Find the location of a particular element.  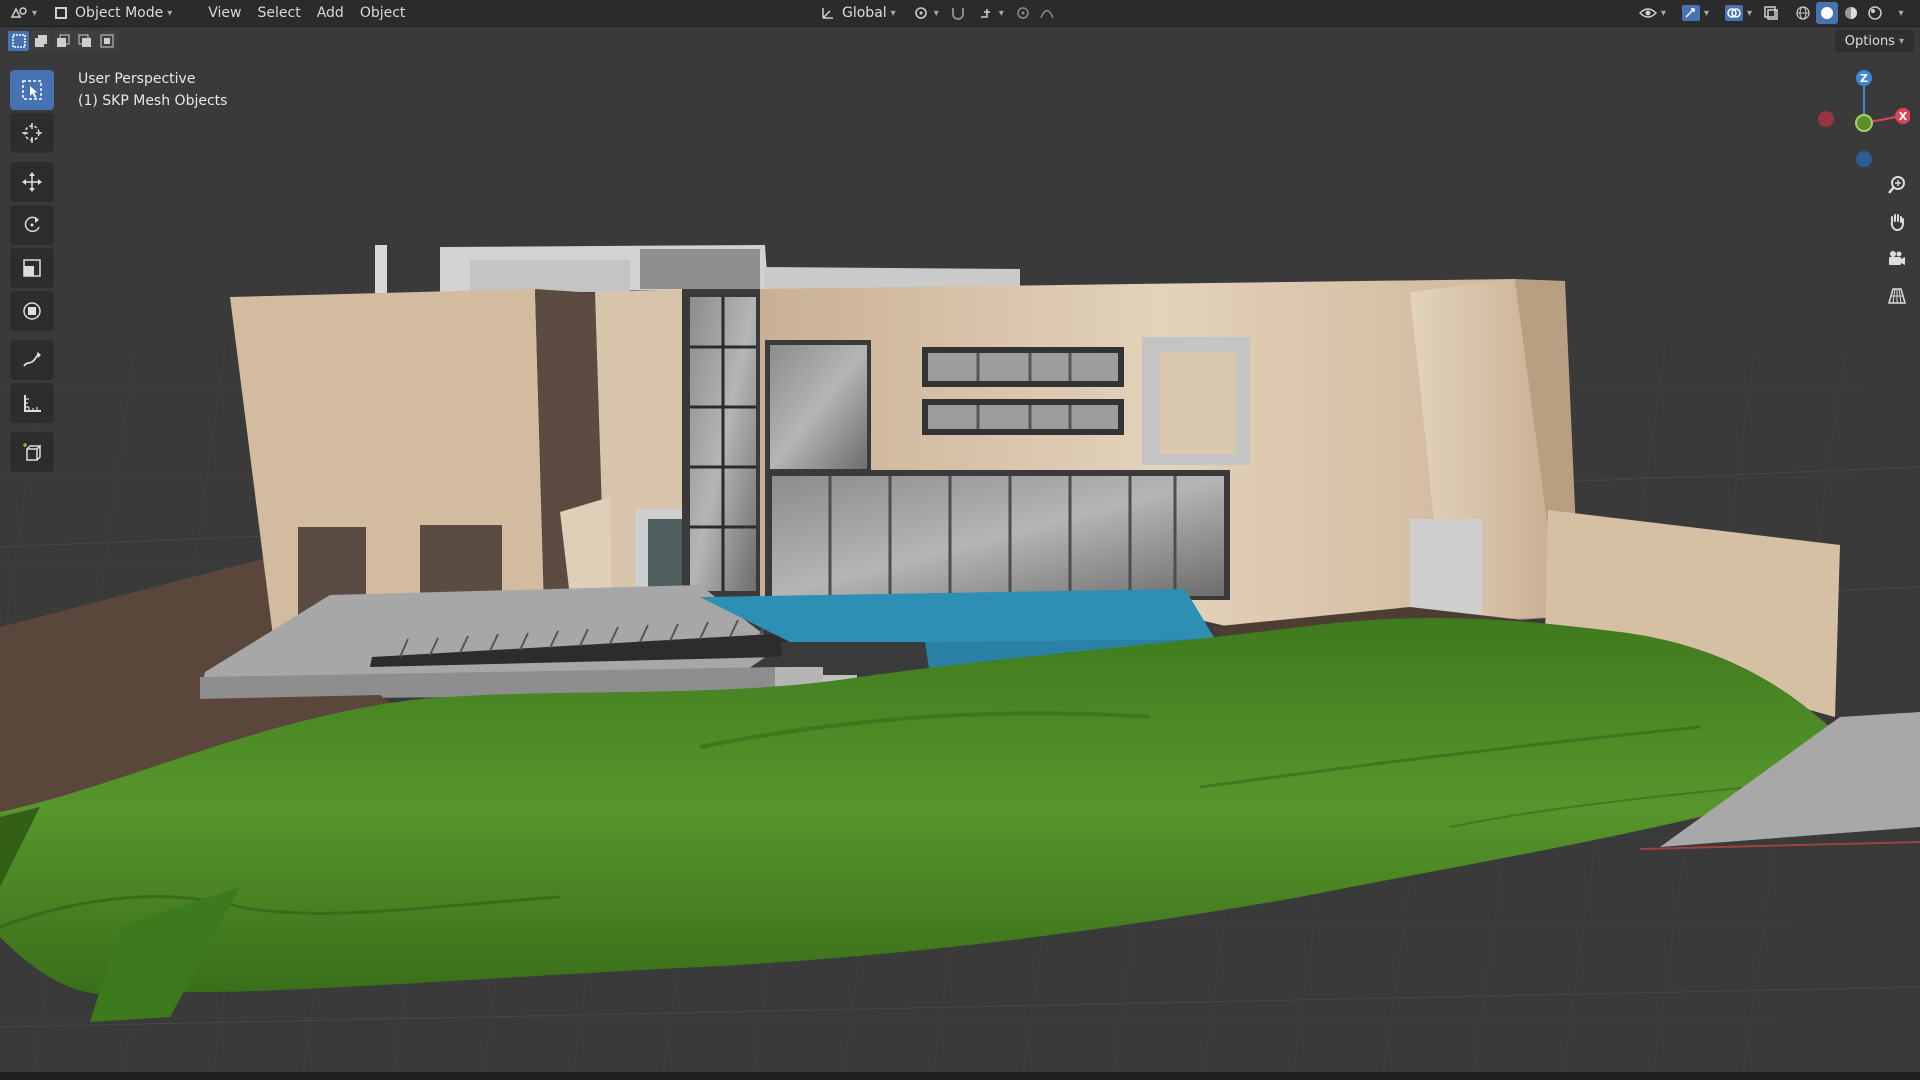

editor-type-icon is located at coordinates (18, 12).